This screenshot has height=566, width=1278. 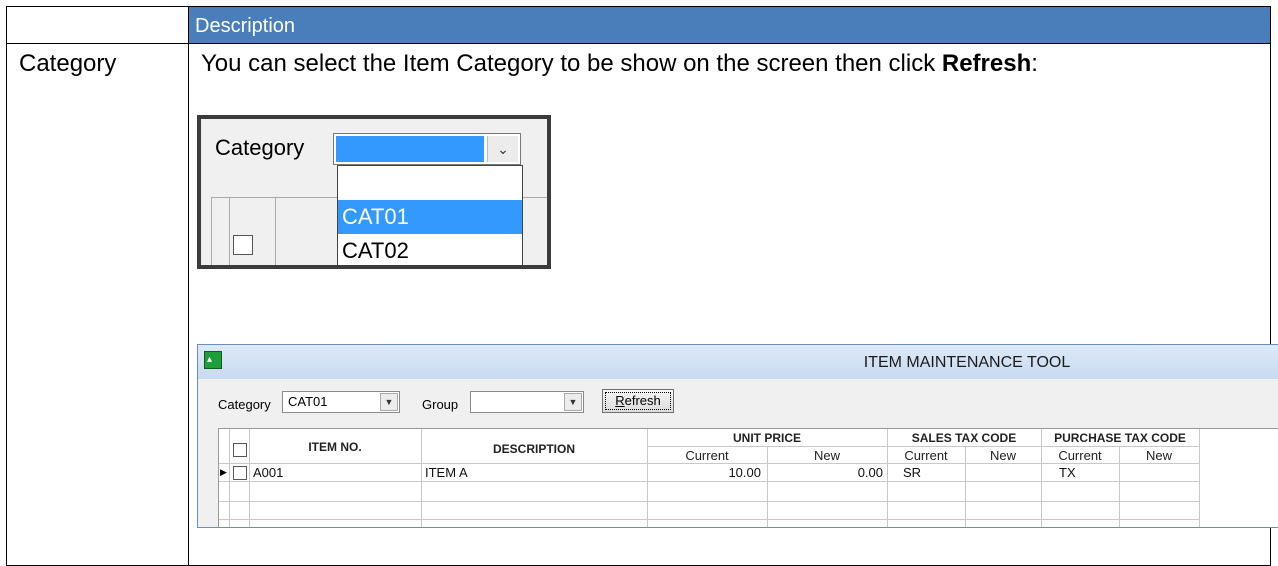 What do you see at coordinates (766, 438) in the screenshot?
I see `col-header-unit-price: UNIT PRICE` at bounding box center [766, 438].